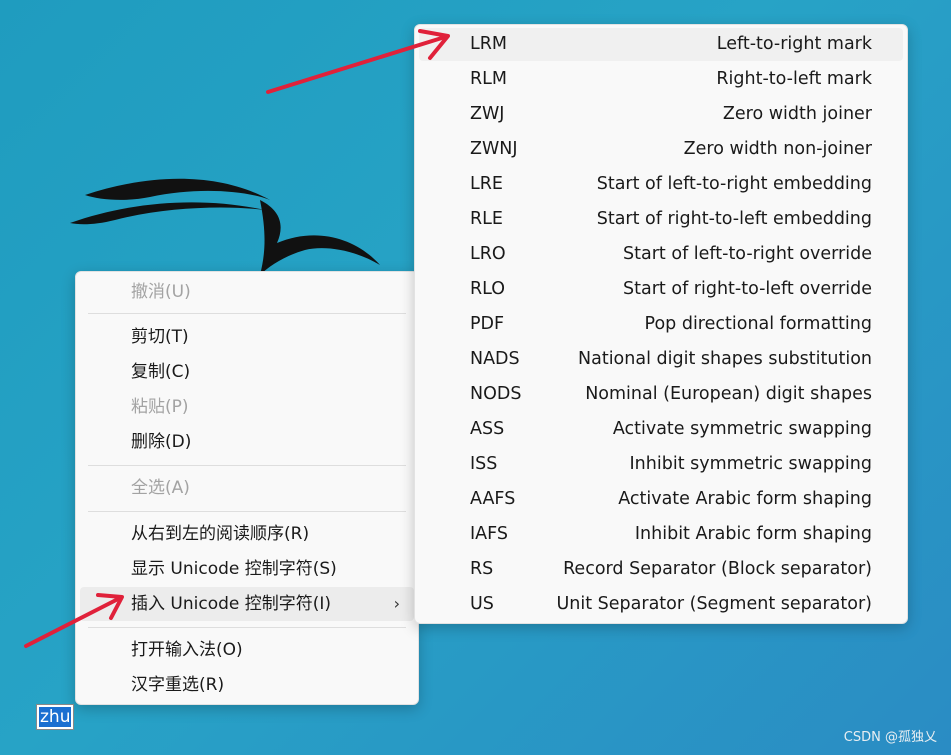 This screenshot has height=755, width=951. Describe the element at coordinates (717, 569) in the screenshot. I see `submenu-item-description: Record Separator (Block separator)` at that location.